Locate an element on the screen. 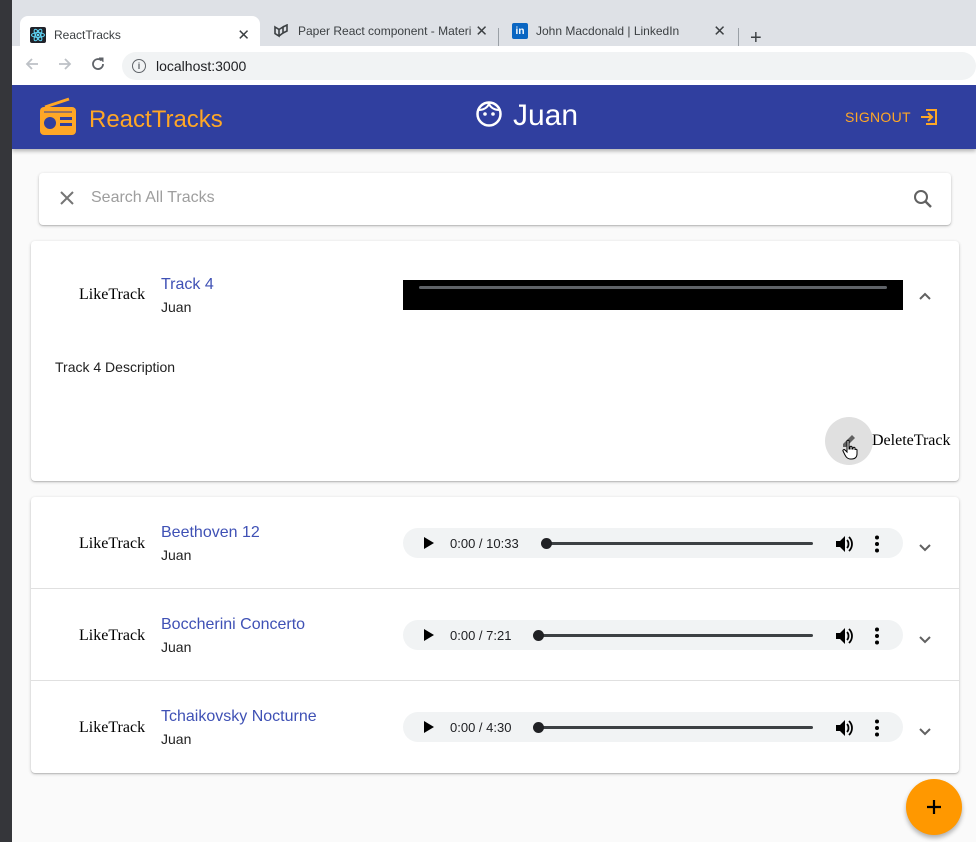  back-icon is located at coordinates (32, 65).